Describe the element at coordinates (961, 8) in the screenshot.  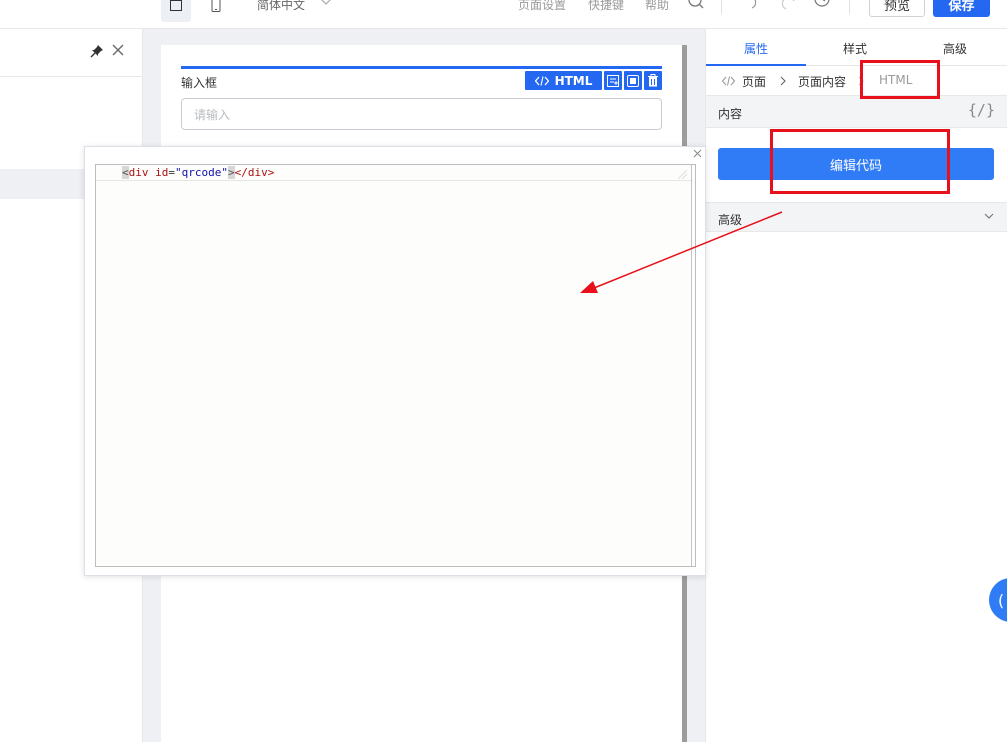
I see `save-button: 保存` at that location.